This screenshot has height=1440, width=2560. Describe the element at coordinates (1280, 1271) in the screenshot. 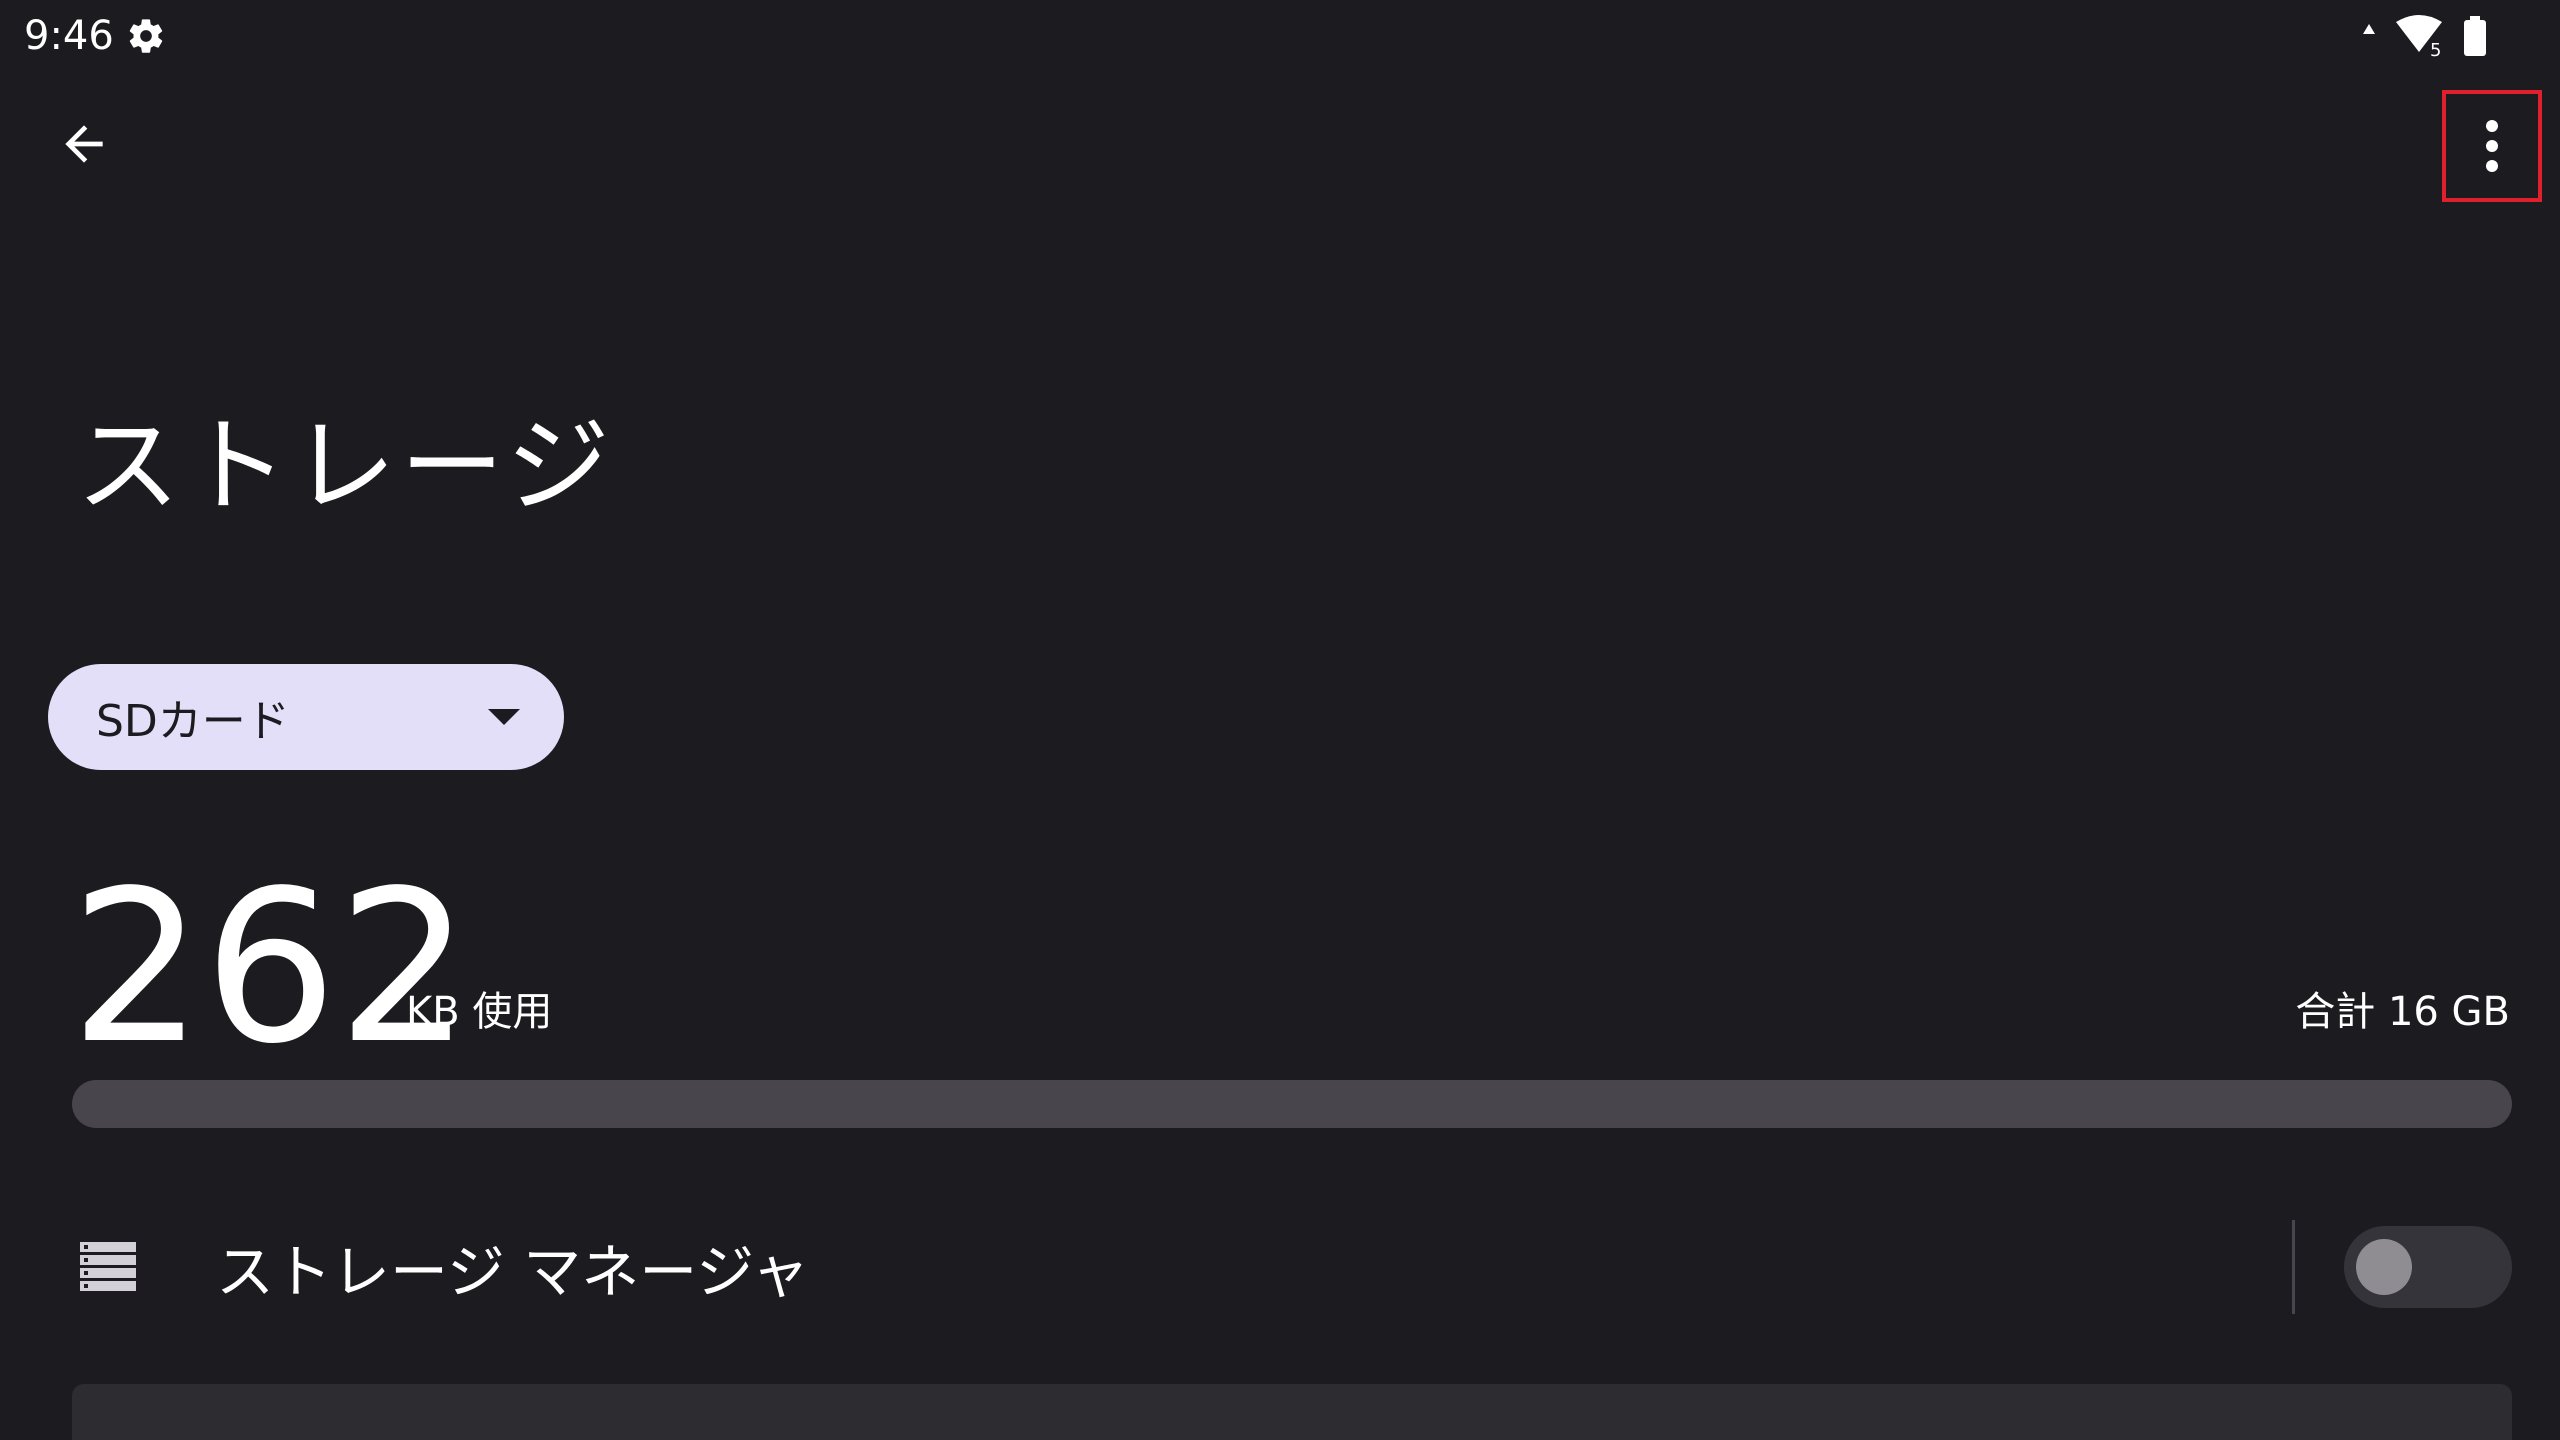

I see `storage-manager-row: ストレージ マネージャ` at that location.